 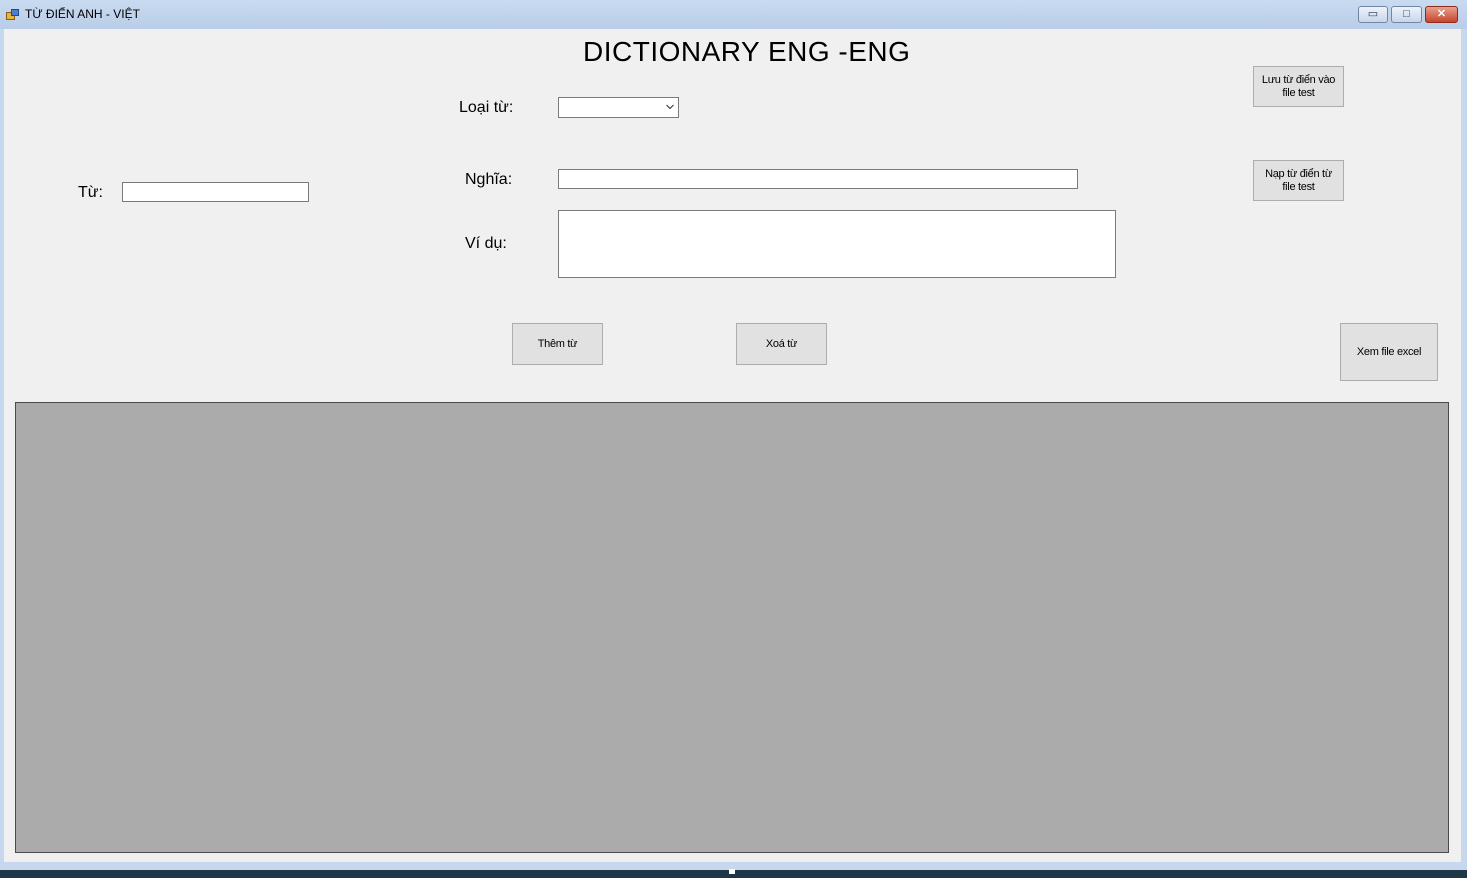 What do you see at coordinates (837, 244) in the screenshot?
I see `example-textarea` at bounding box center [837, 244].